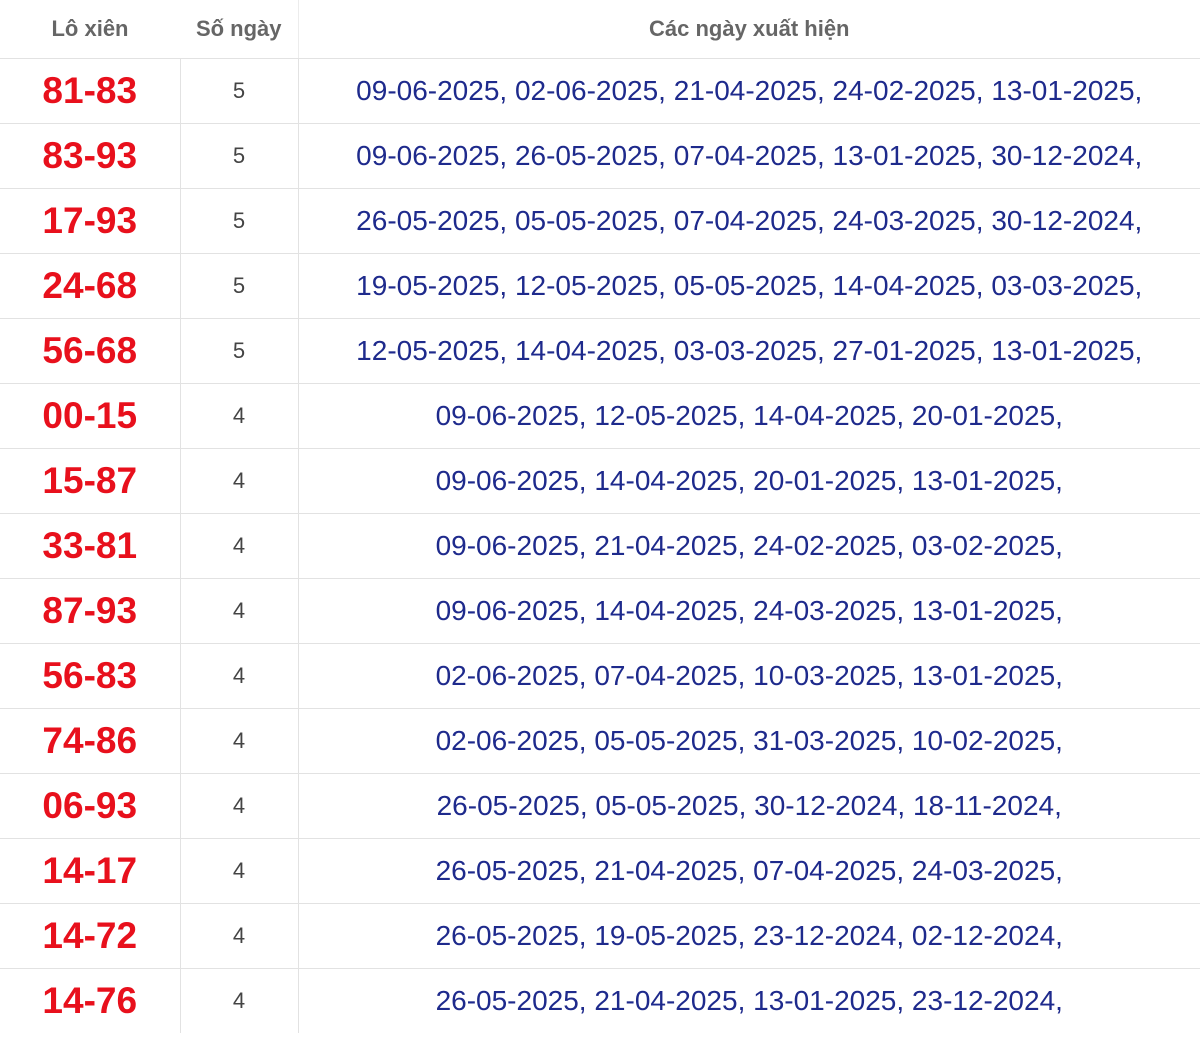  I want to click on pair-cell: 00-15, so click(90, 416).